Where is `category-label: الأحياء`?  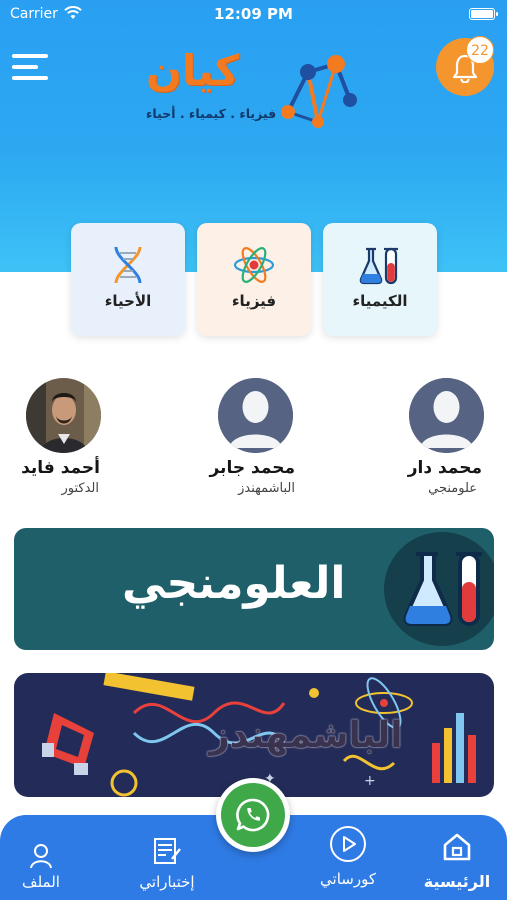
category-label: الأحياء is located at coordinates (128, 301).